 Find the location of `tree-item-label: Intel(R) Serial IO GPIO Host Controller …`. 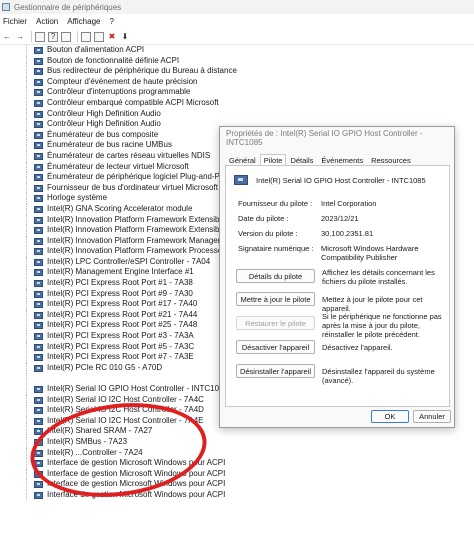

tree-item-label: Intel(R) Serial IO GPIO Host Controller … is located at coordinates (137, 388).